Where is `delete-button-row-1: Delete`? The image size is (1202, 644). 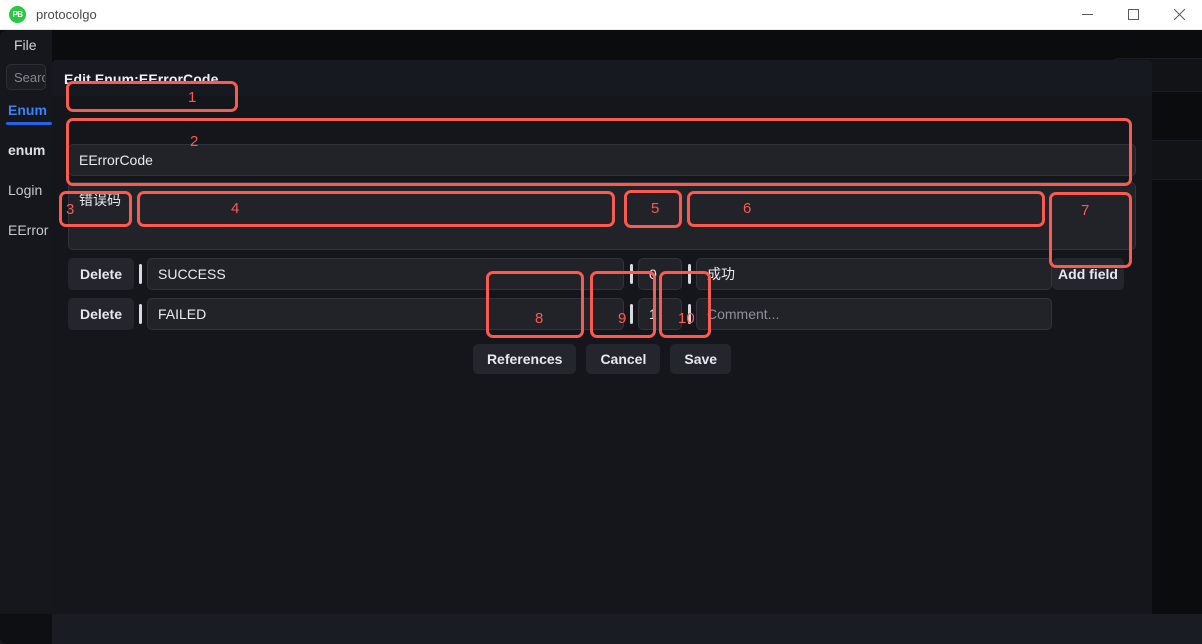 delete-button-row-1: Delete is located at coordinates (101, 274).